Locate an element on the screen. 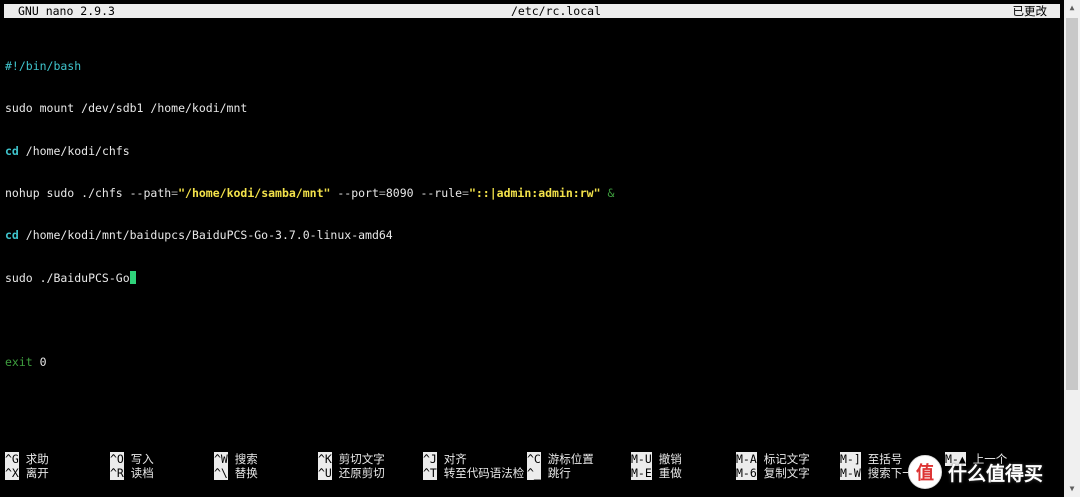 The height and width of the screenshot is (497, 1080). shortcut-search: ^W 搜索 is located at coordinates (236, 459).